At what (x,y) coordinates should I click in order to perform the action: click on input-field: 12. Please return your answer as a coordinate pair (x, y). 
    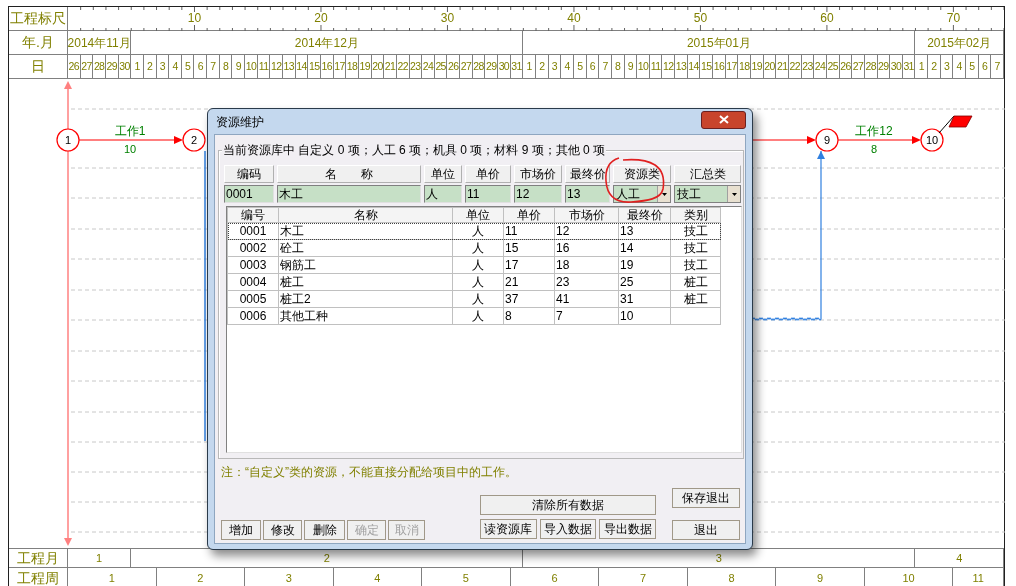
    Looking at the image, I should click on (538, 194).